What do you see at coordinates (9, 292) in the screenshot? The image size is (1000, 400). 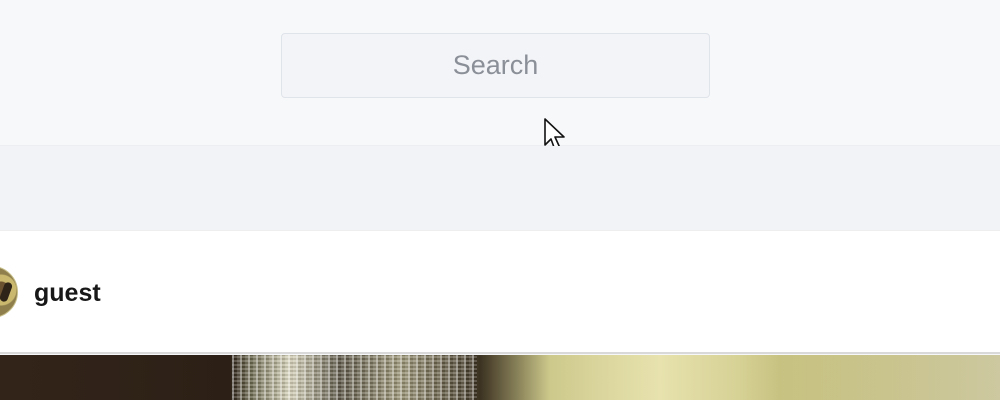 I see `avatar` at bounding box center [9, 292].